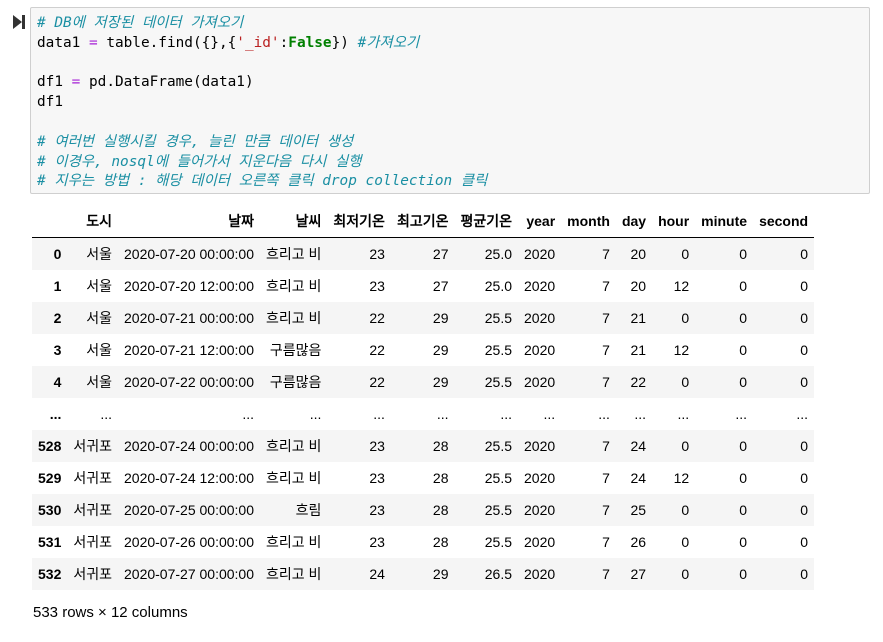 The image size is (883, 642). Describe the element at coordinates (295, 350) in the screenshot. I see `table-cell: 구름많음` at that location.